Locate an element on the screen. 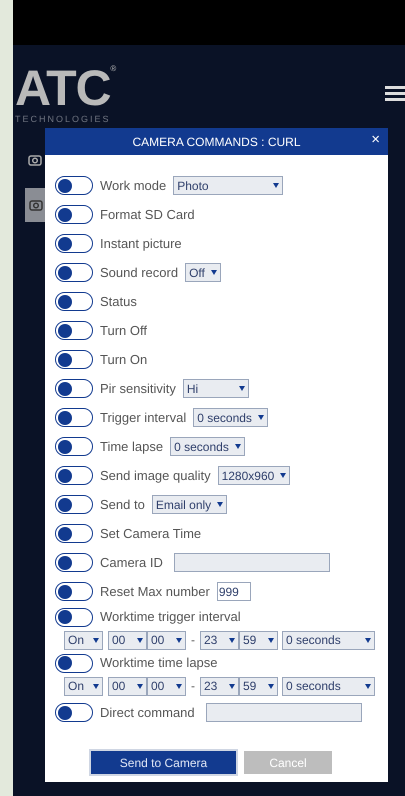 The height and width of the screenshot is (796, 405). close-button: × is located at coordinates (375, 139).